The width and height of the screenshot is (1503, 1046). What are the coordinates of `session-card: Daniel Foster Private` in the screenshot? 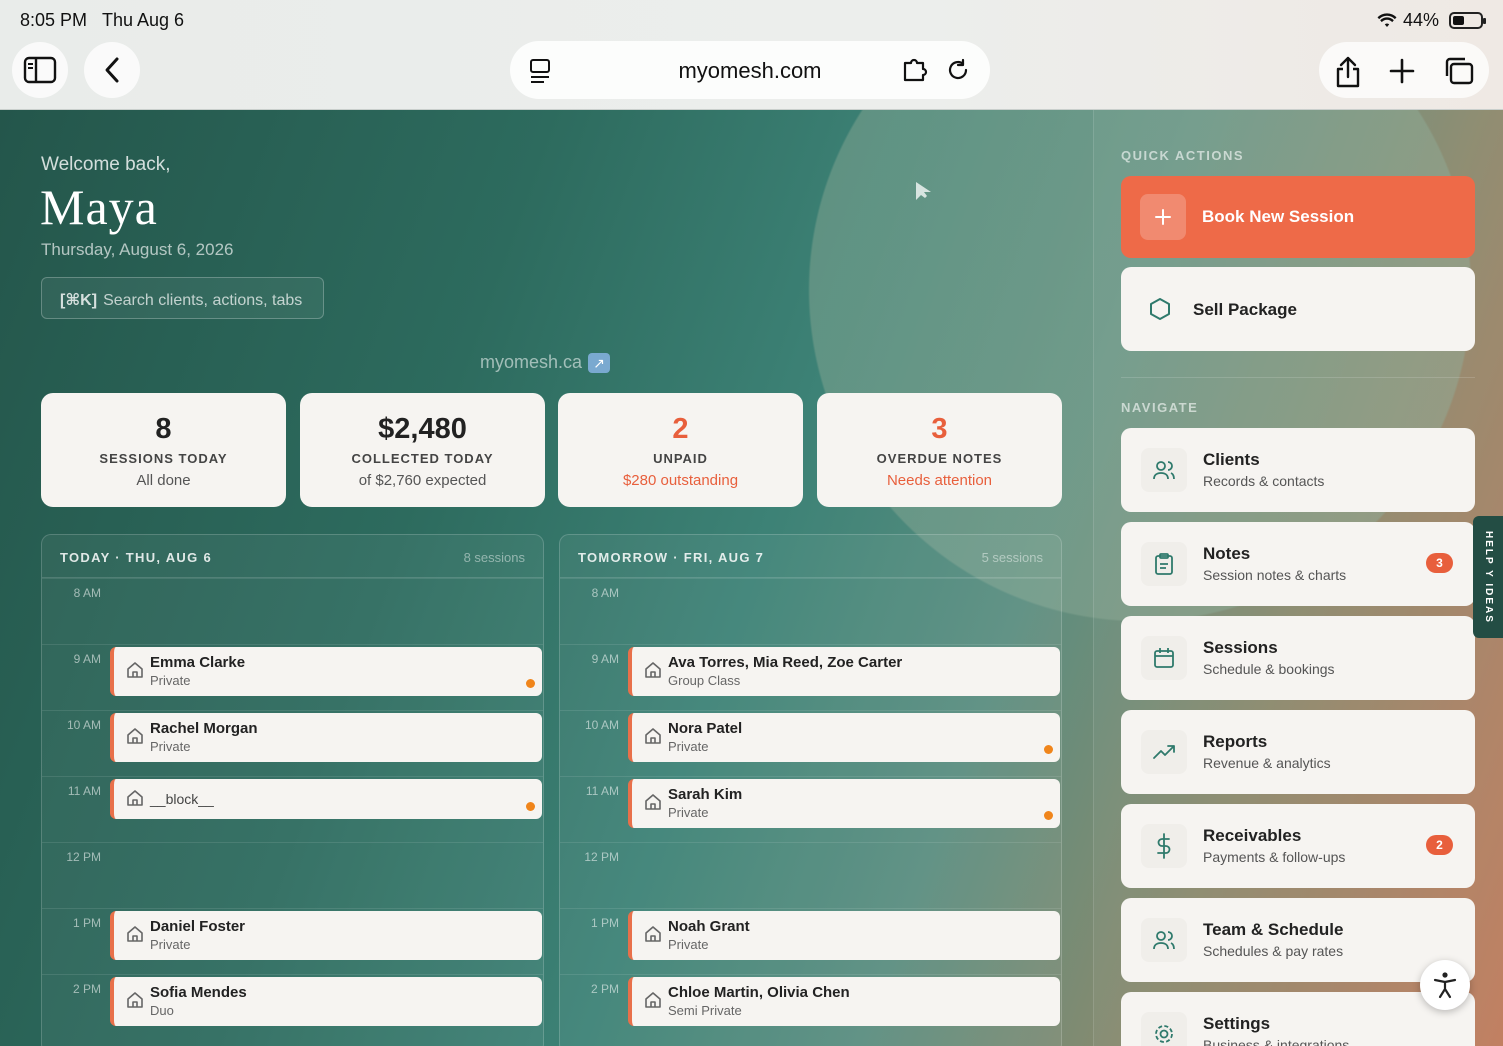 It's located at (326, 935).